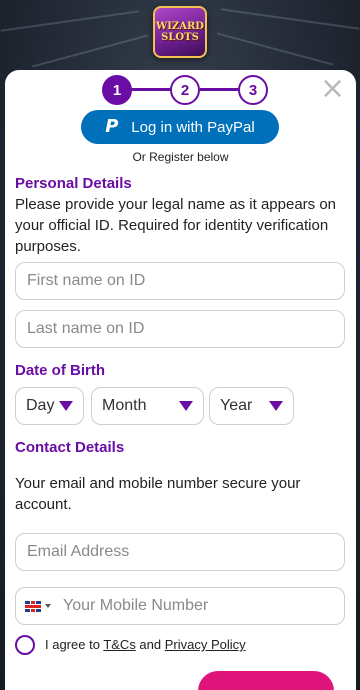 Image resolution: width=360 pixels, height=690 pixels. I want to click on logo-line1: WIZARD, so click(180, 26).